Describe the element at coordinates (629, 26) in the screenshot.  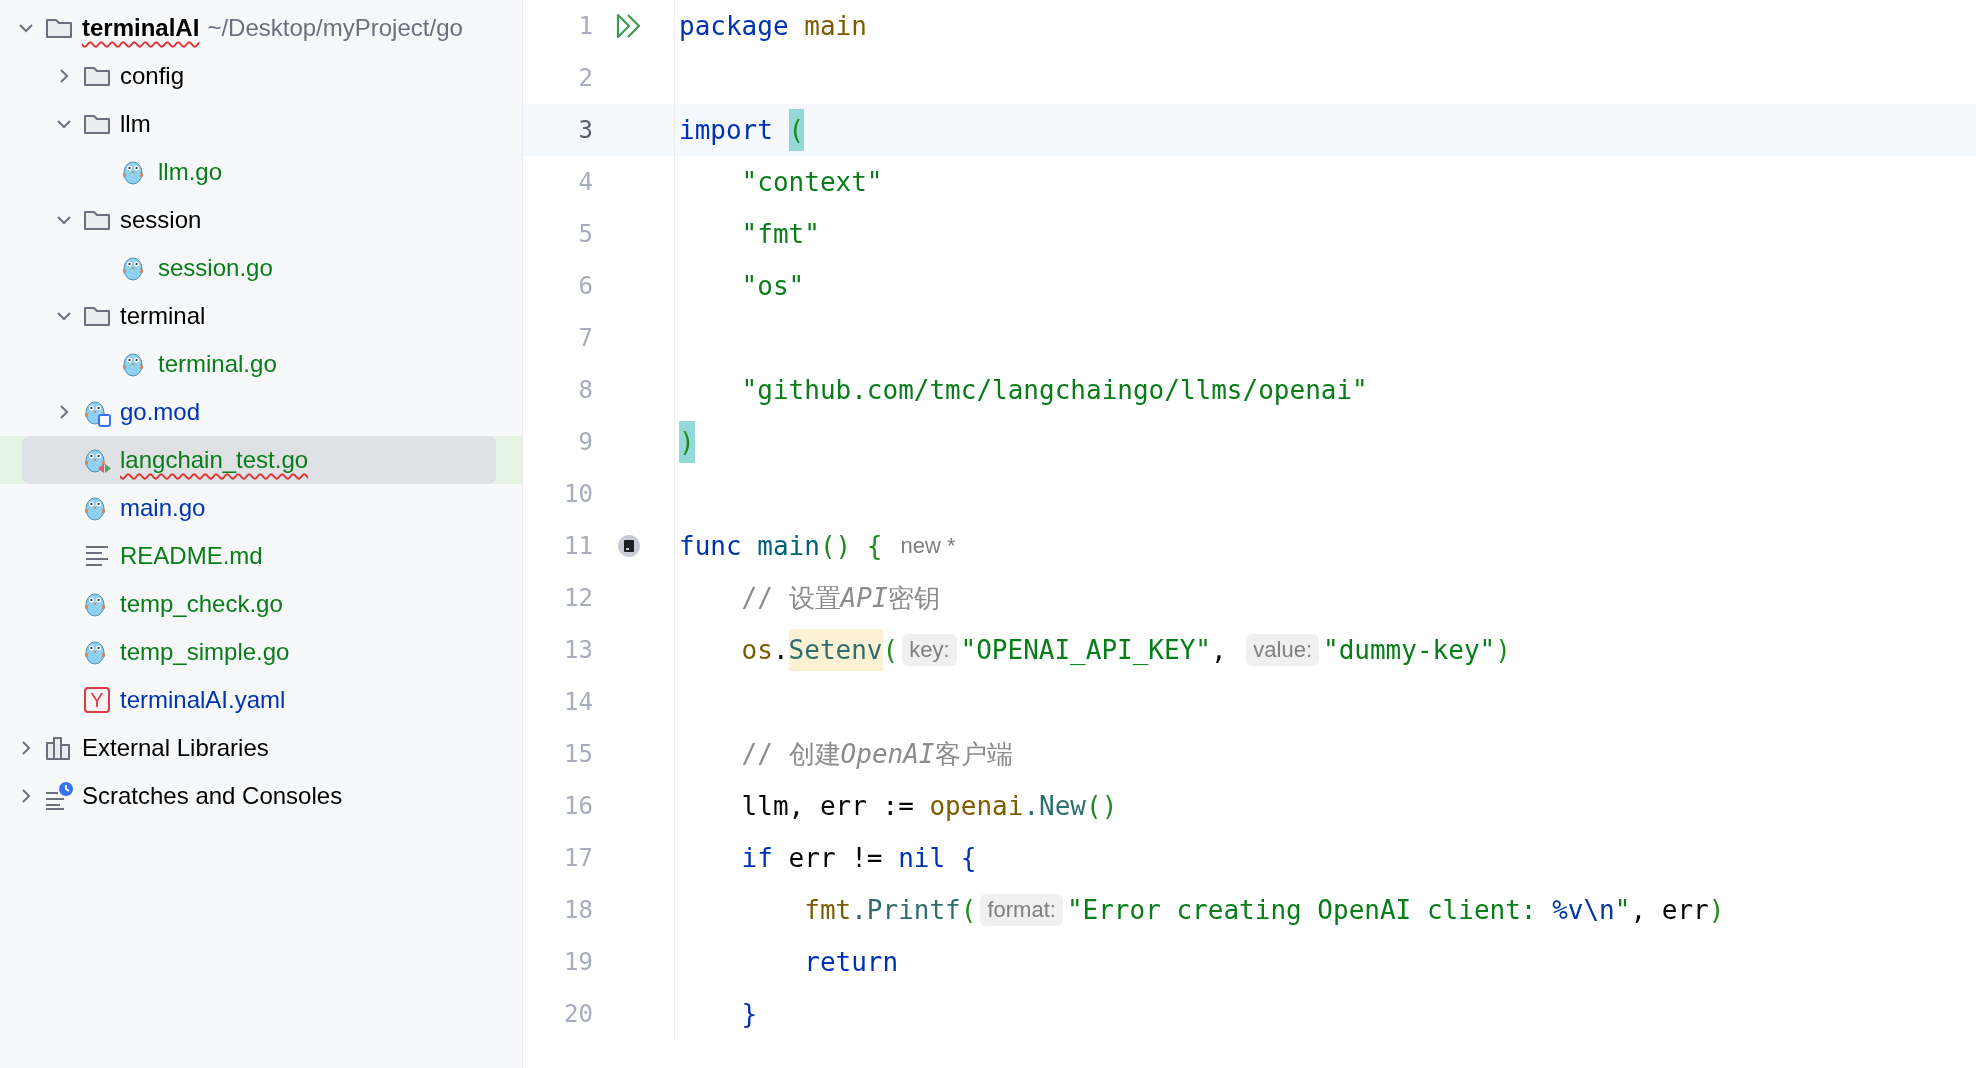
I see `run-icon` at that location.